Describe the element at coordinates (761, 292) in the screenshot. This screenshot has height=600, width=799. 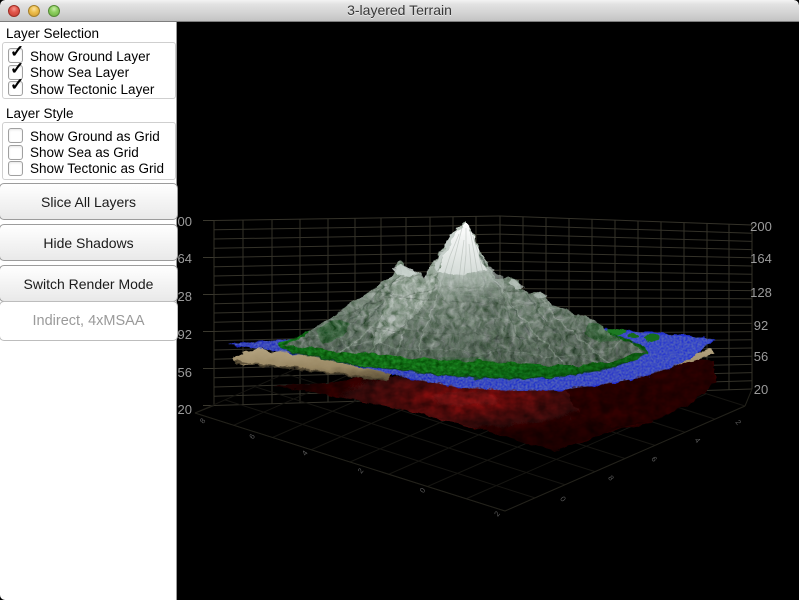
I see `svg-text: 128` at that location.